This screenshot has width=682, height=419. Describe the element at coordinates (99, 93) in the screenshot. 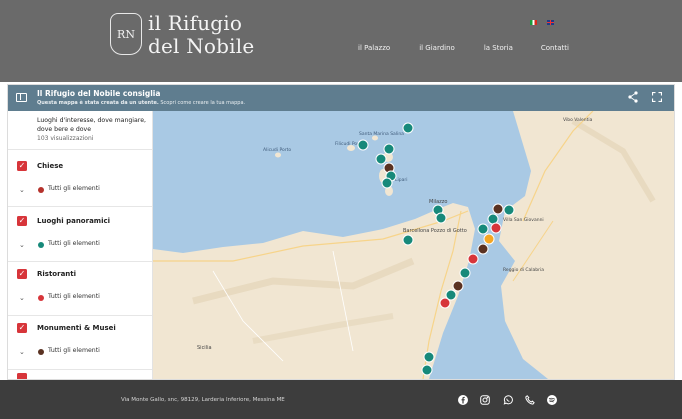

I see `map-title: Il Rifugio del Nobile consiglia` at that location.